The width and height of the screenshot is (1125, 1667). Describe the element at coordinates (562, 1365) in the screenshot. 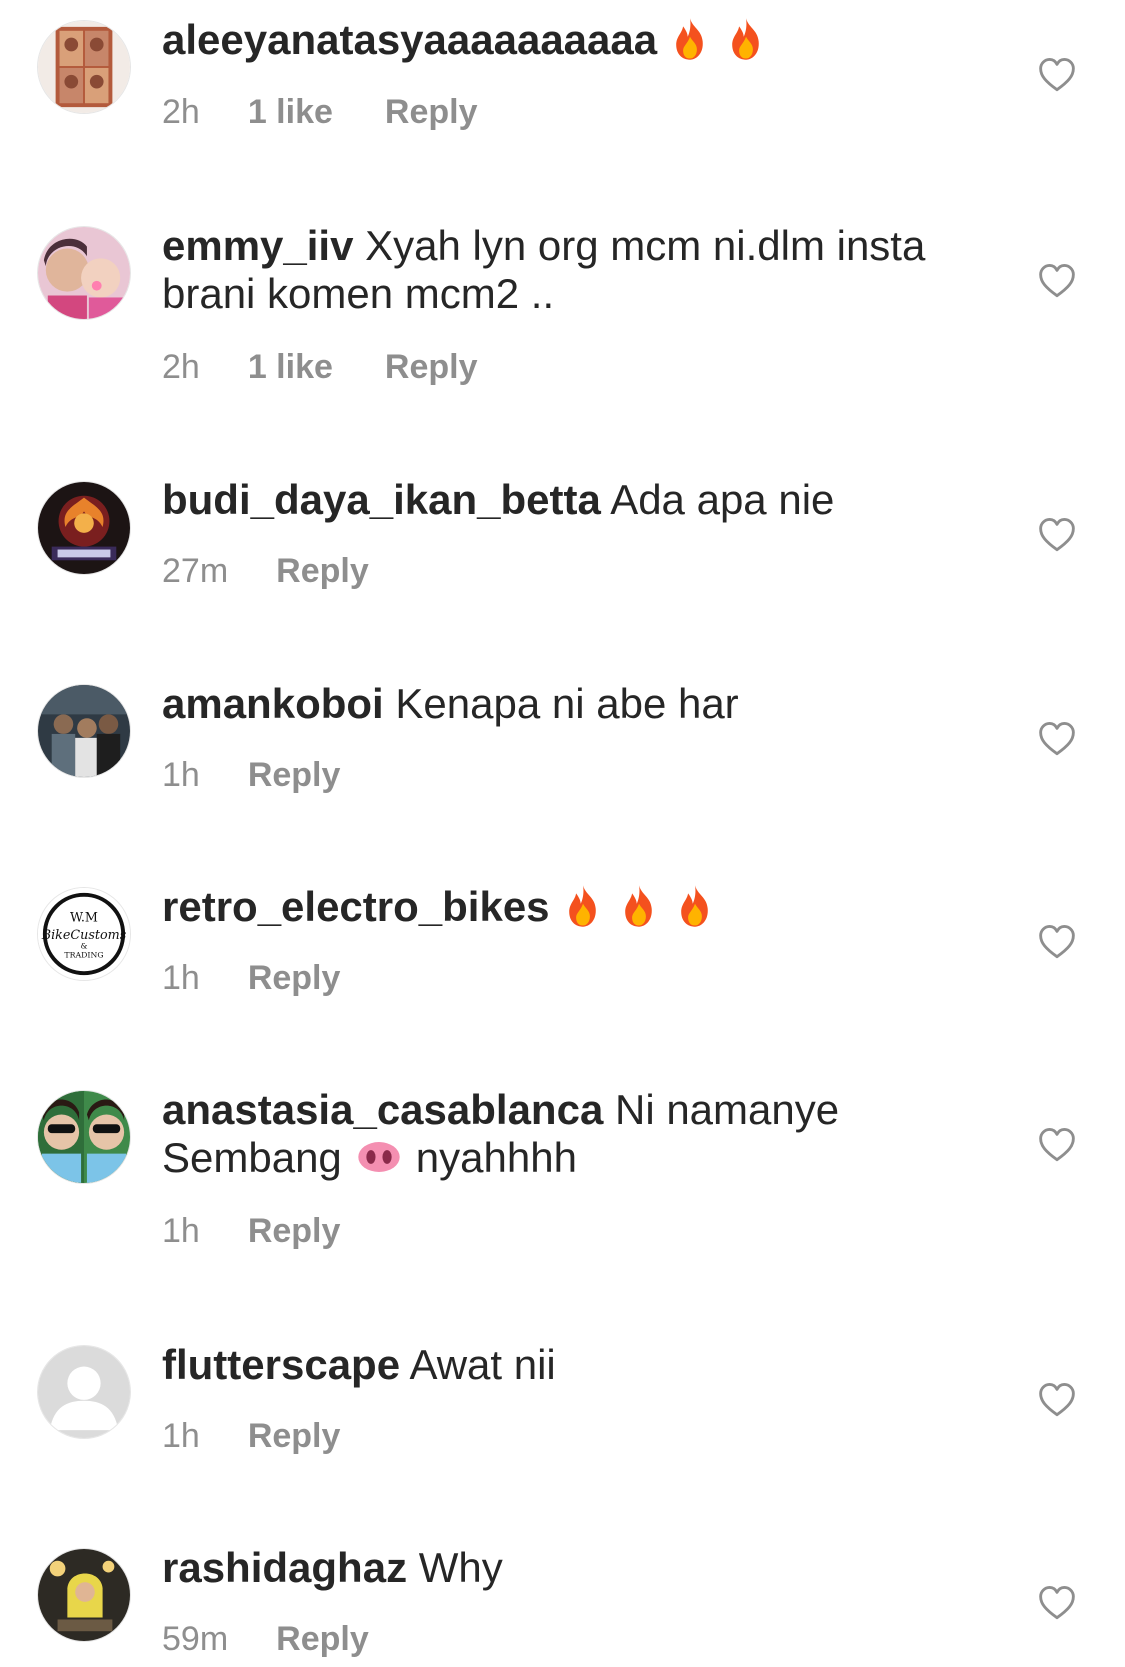

I see `comment-text: flutterscape Awat nii` at that location.